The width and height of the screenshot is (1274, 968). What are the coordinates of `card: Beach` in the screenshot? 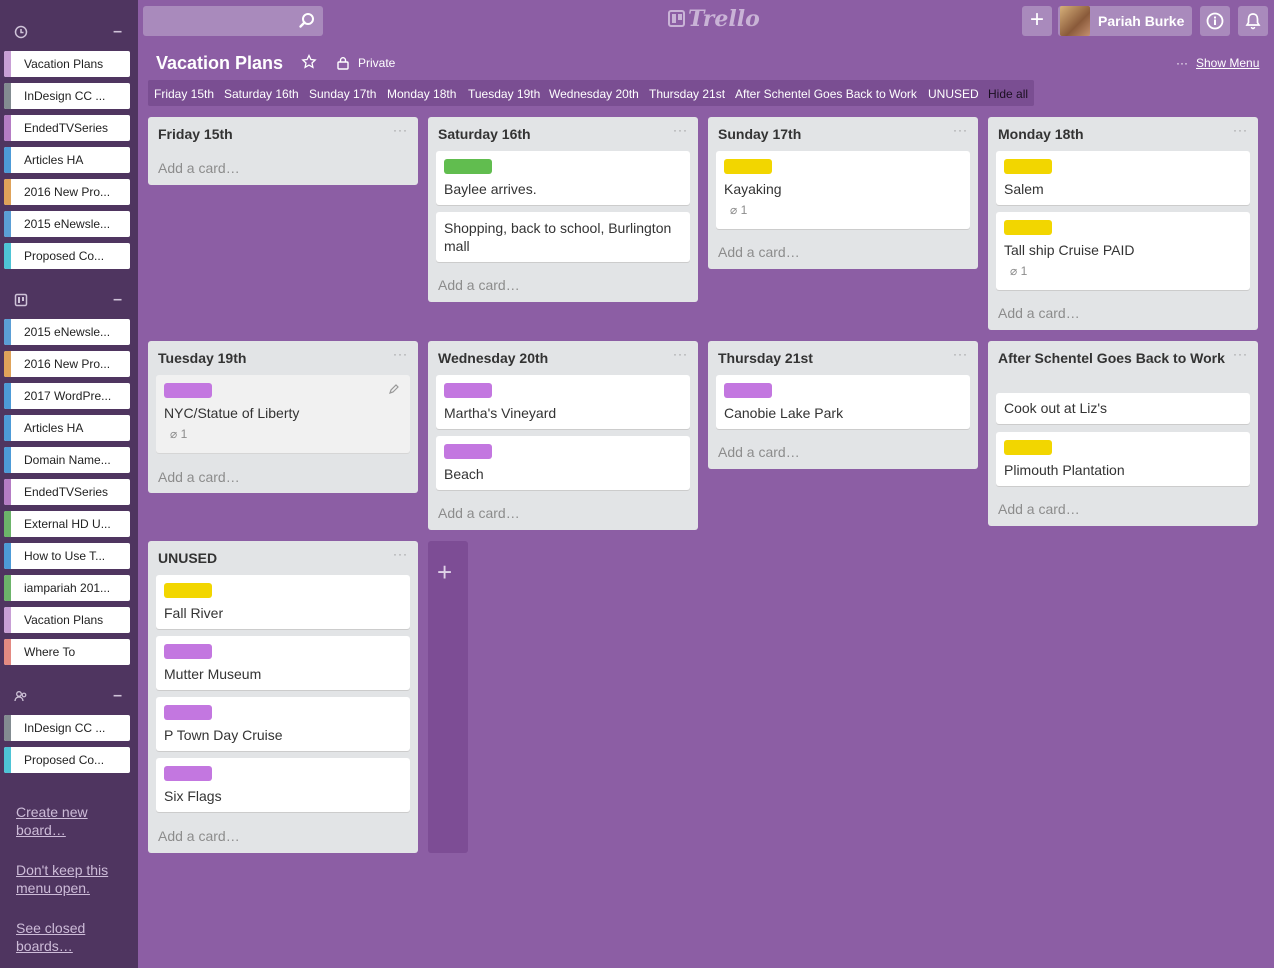 It's located at (563, 463).